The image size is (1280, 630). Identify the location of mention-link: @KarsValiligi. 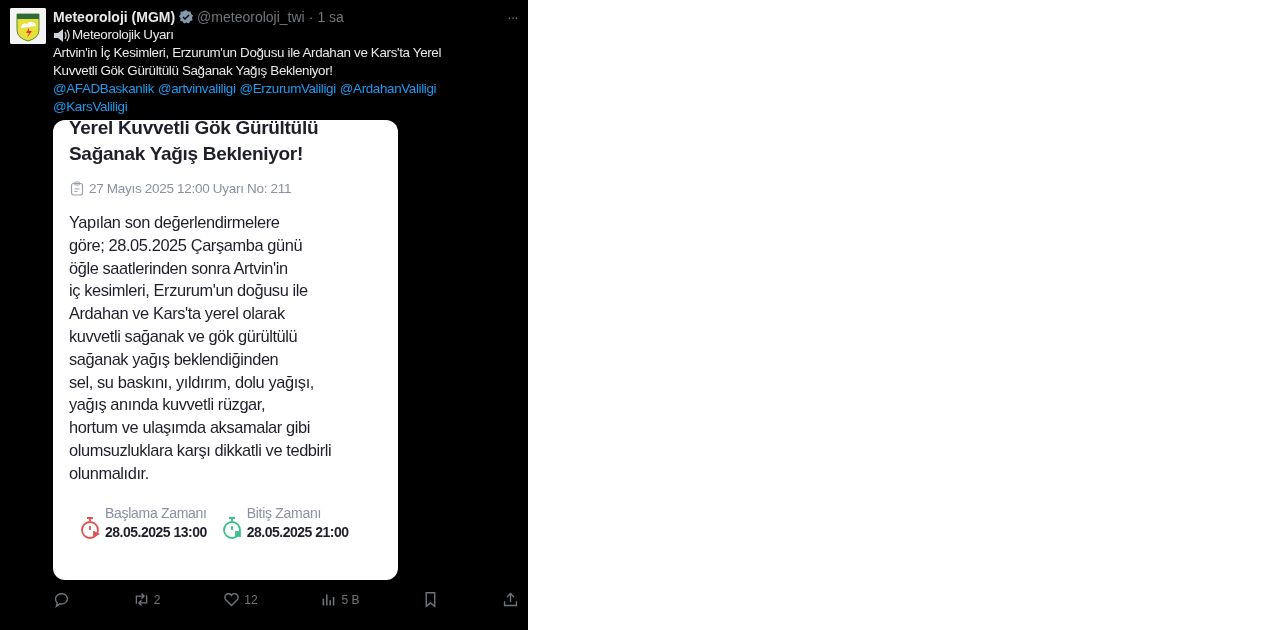
(90, 107).